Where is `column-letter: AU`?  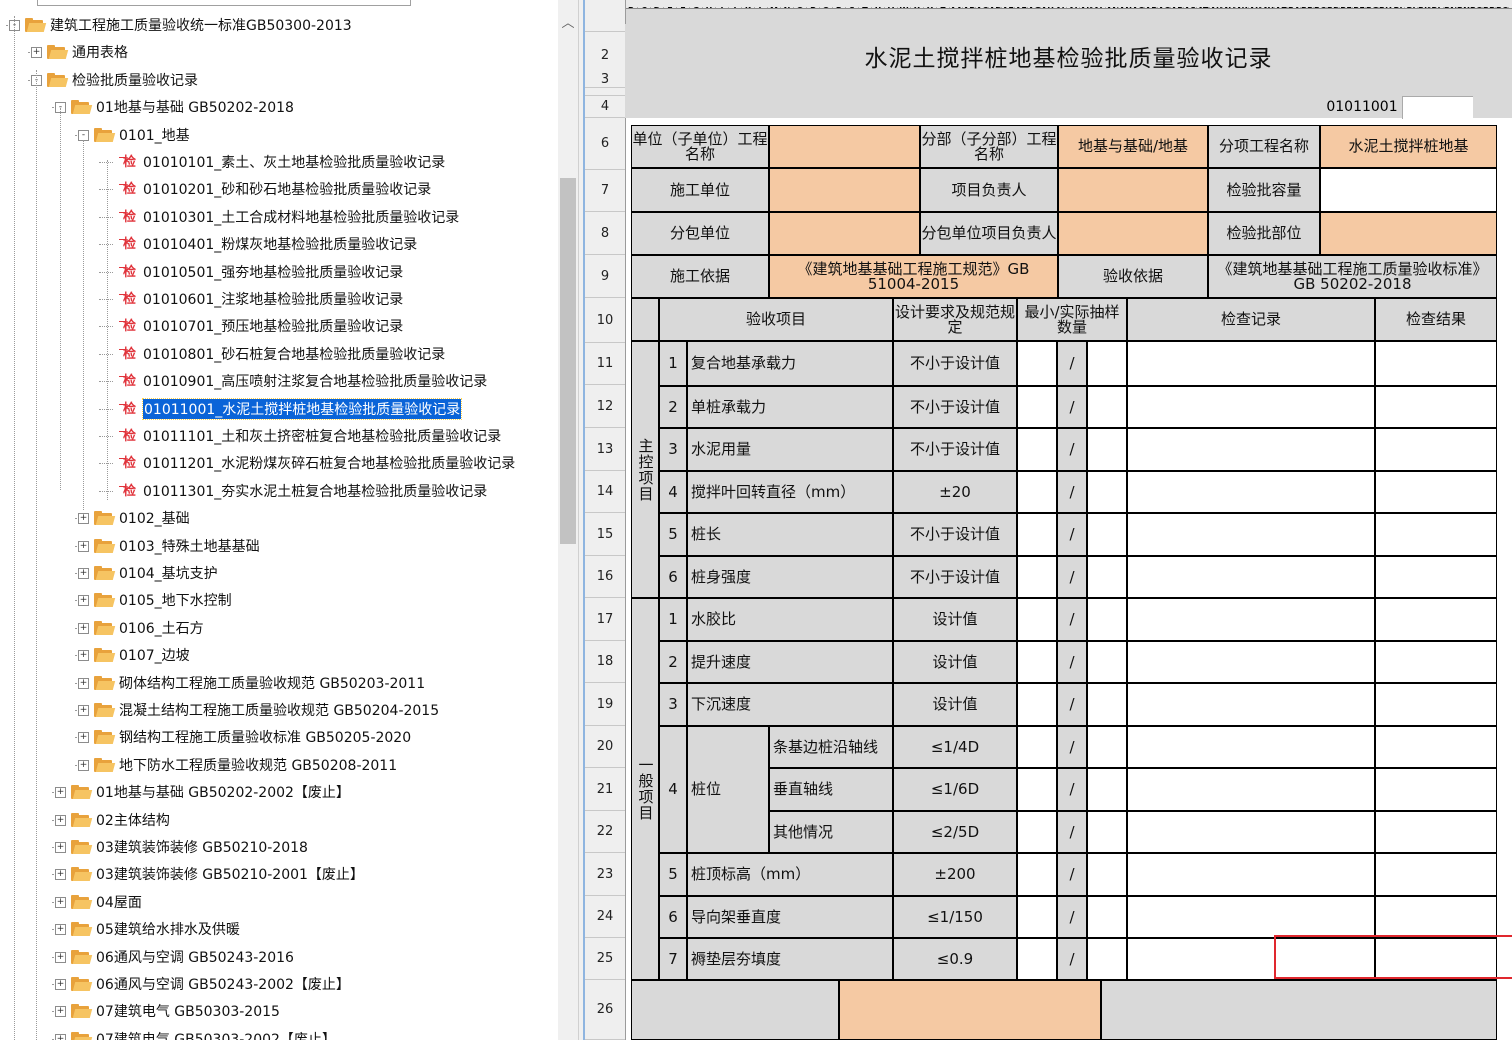 column-letter: AU is located at coordinates (1216, 7).